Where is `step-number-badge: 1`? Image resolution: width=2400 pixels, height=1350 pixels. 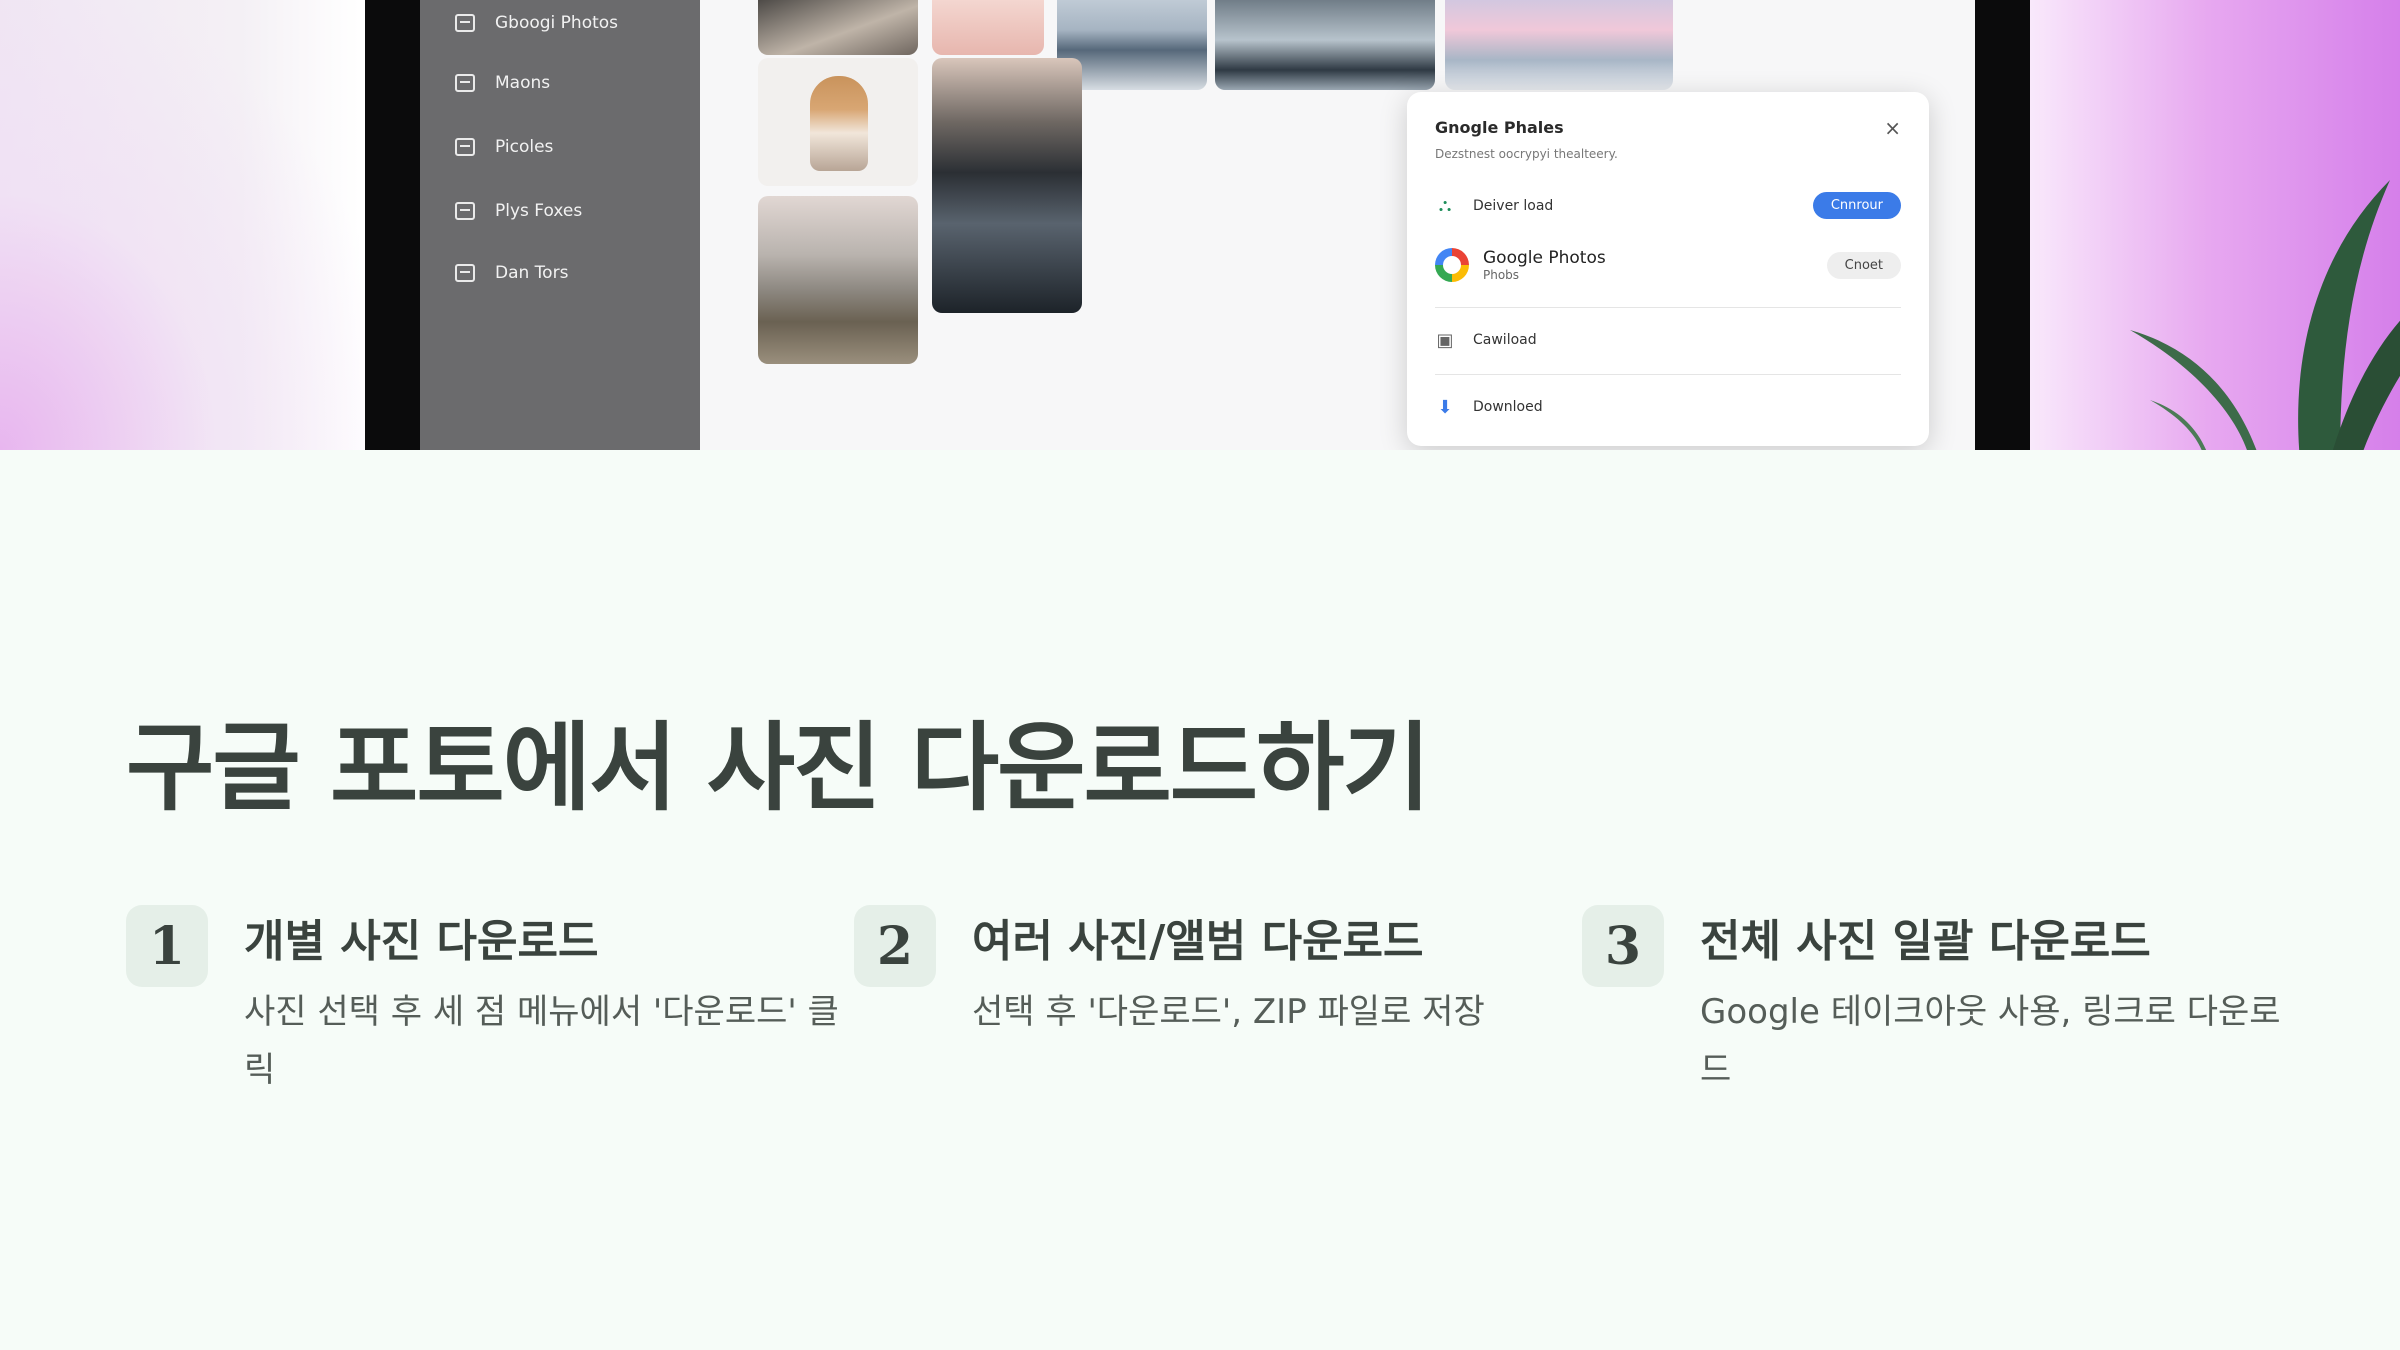 step-number-badge: 1 is located at coordinates (167, 946).